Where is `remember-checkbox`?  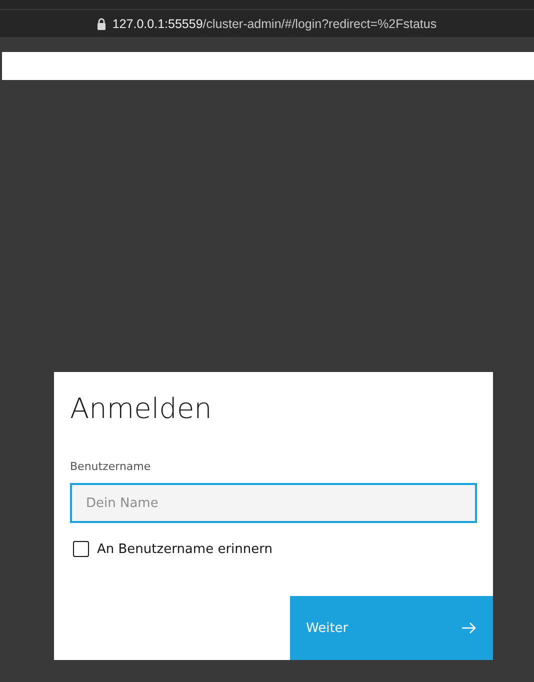 remember-checkbox is located at coordinates (81, 549).